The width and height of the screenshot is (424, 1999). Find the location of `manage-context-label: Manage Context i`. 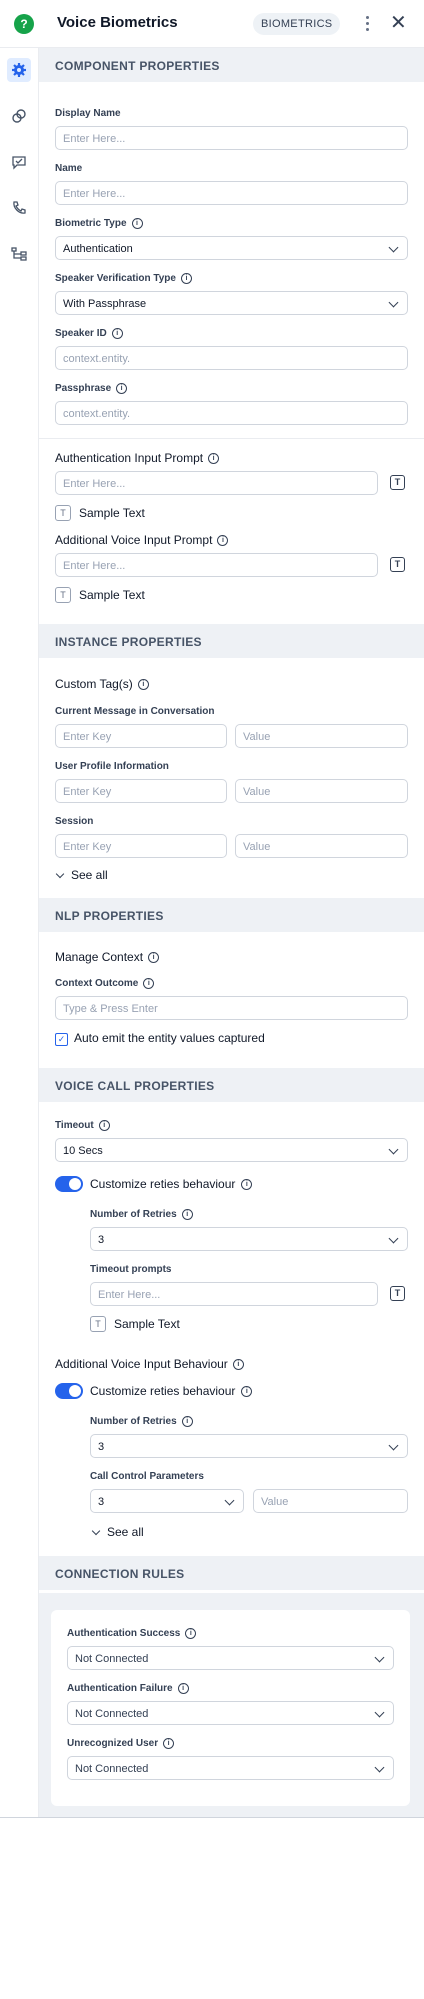

manage-context-label: Manage Context i is located at coordinates (107, 957).